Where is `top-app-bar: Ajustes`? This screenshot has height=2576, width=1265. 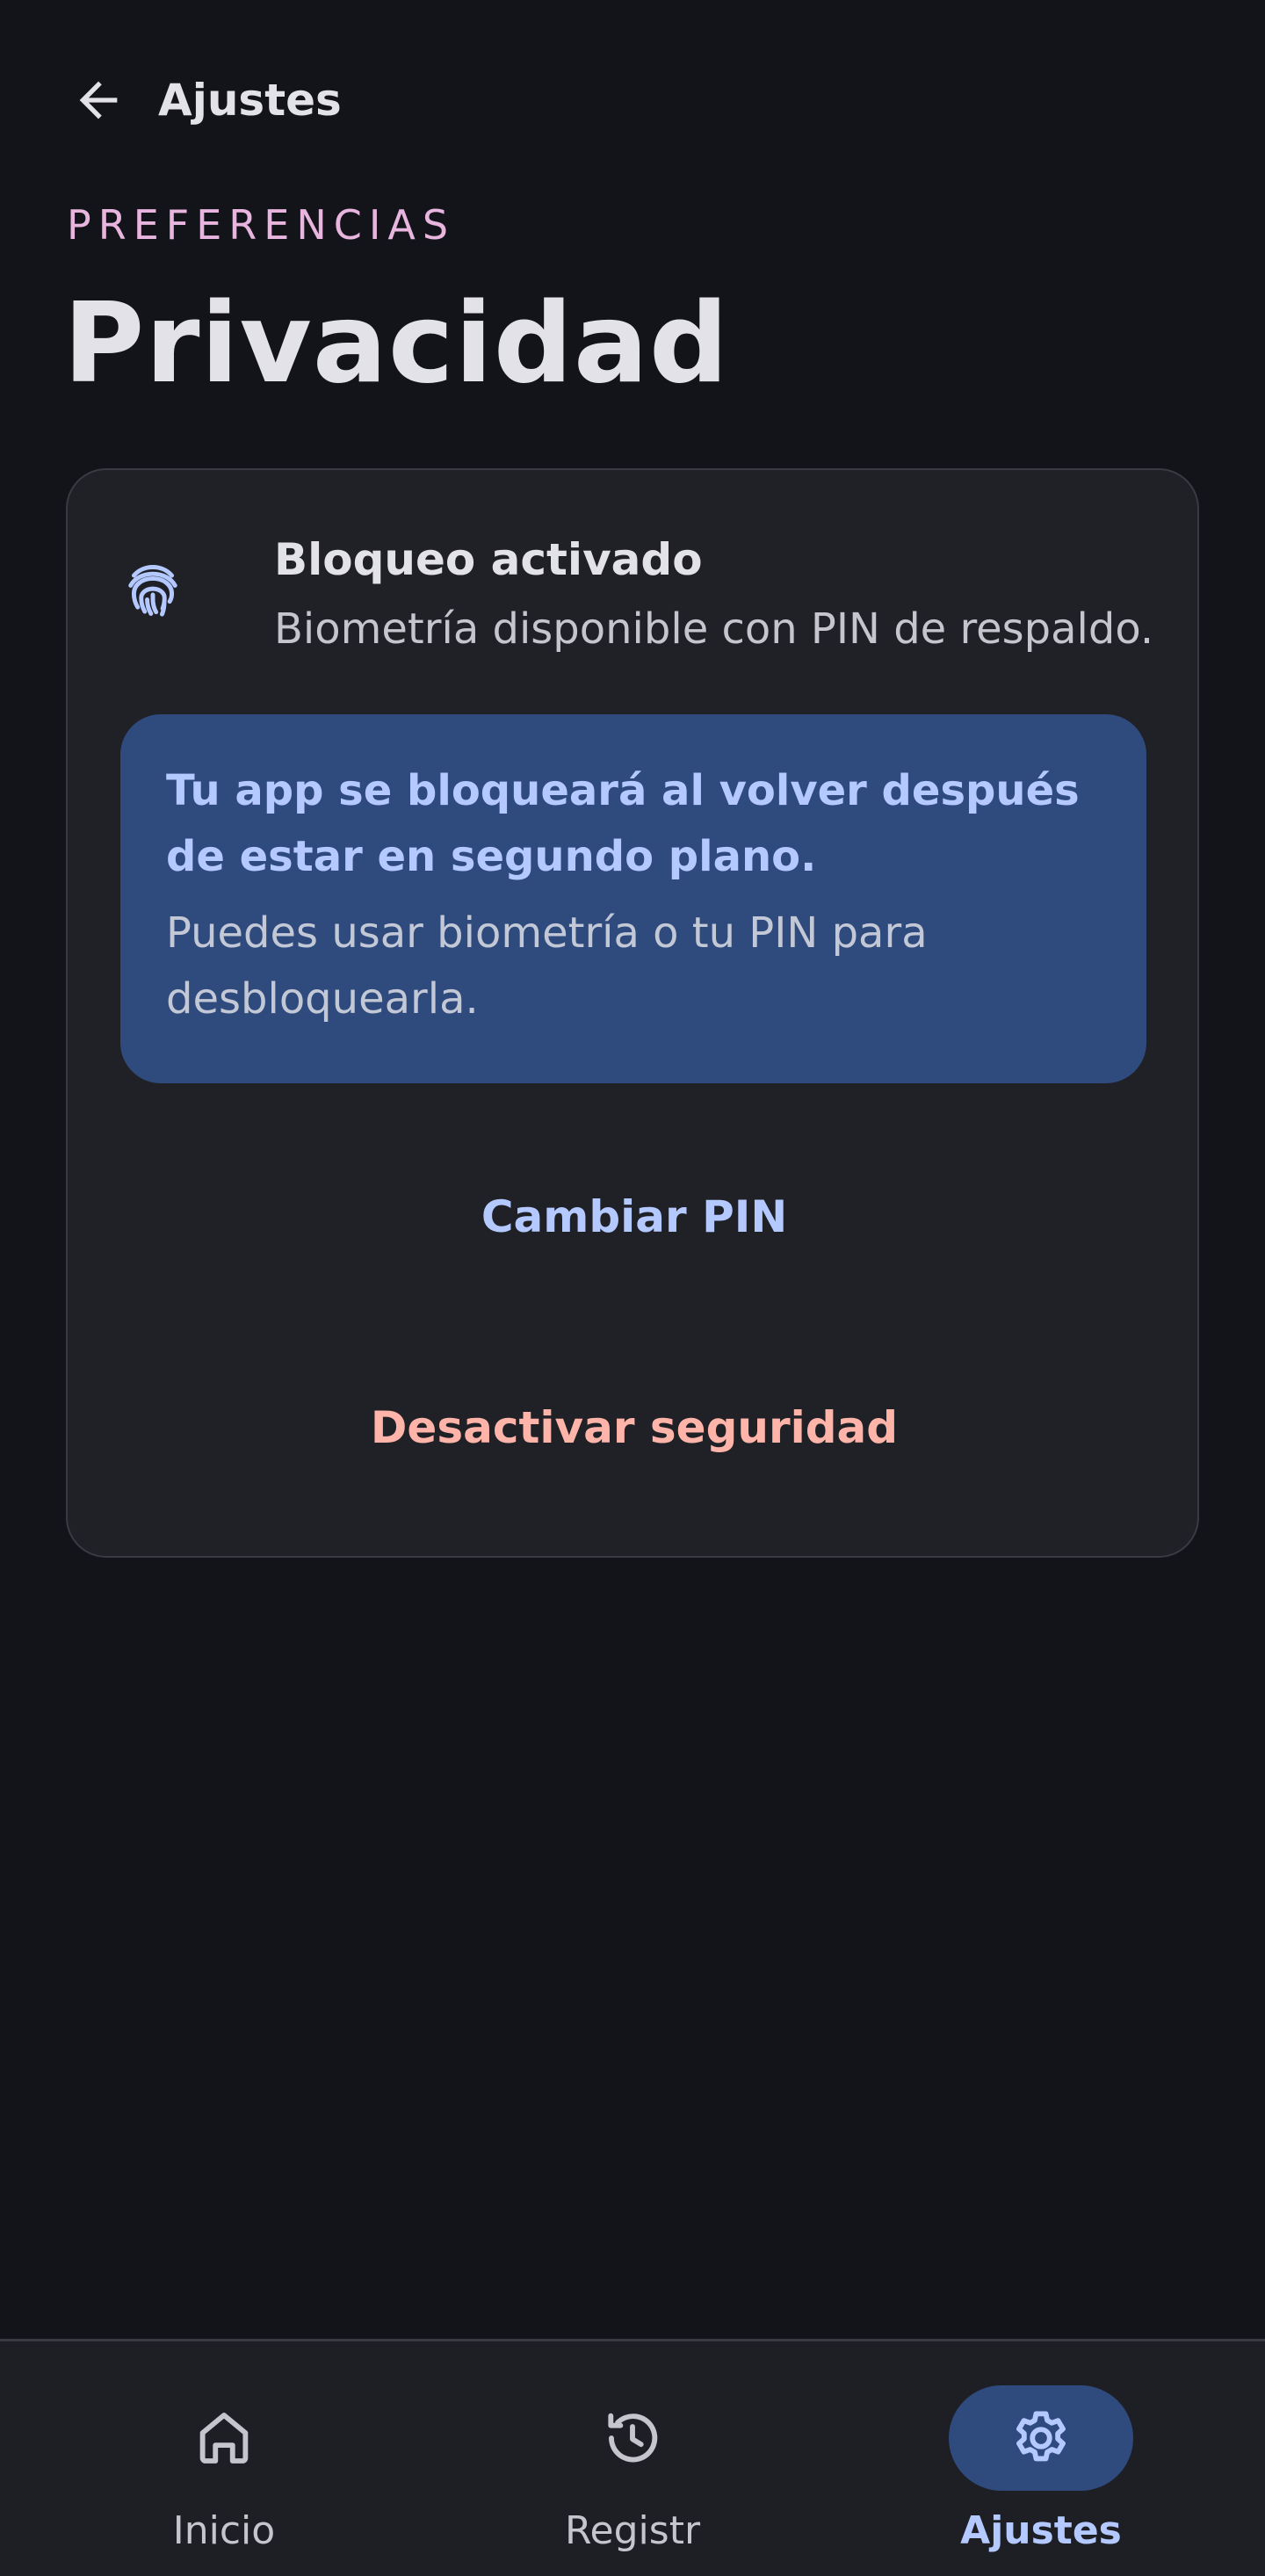 top-app-bar: Ajustes is located at coordinates (632, 101).